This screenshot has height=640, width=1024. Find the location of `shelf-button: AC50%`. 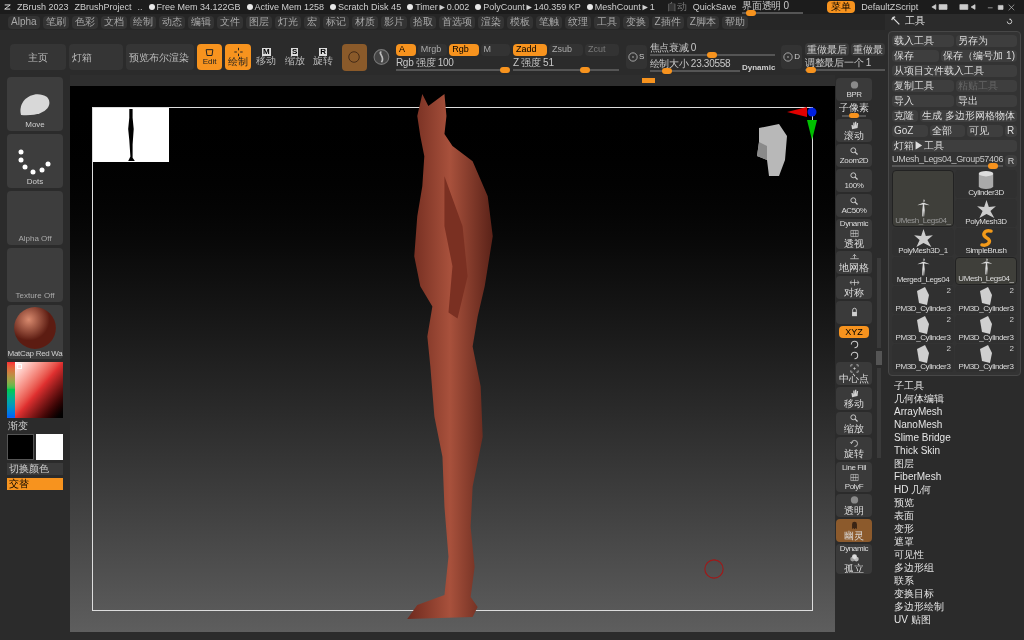

shelf-button: AC50% is located at coordinates (854, 205).